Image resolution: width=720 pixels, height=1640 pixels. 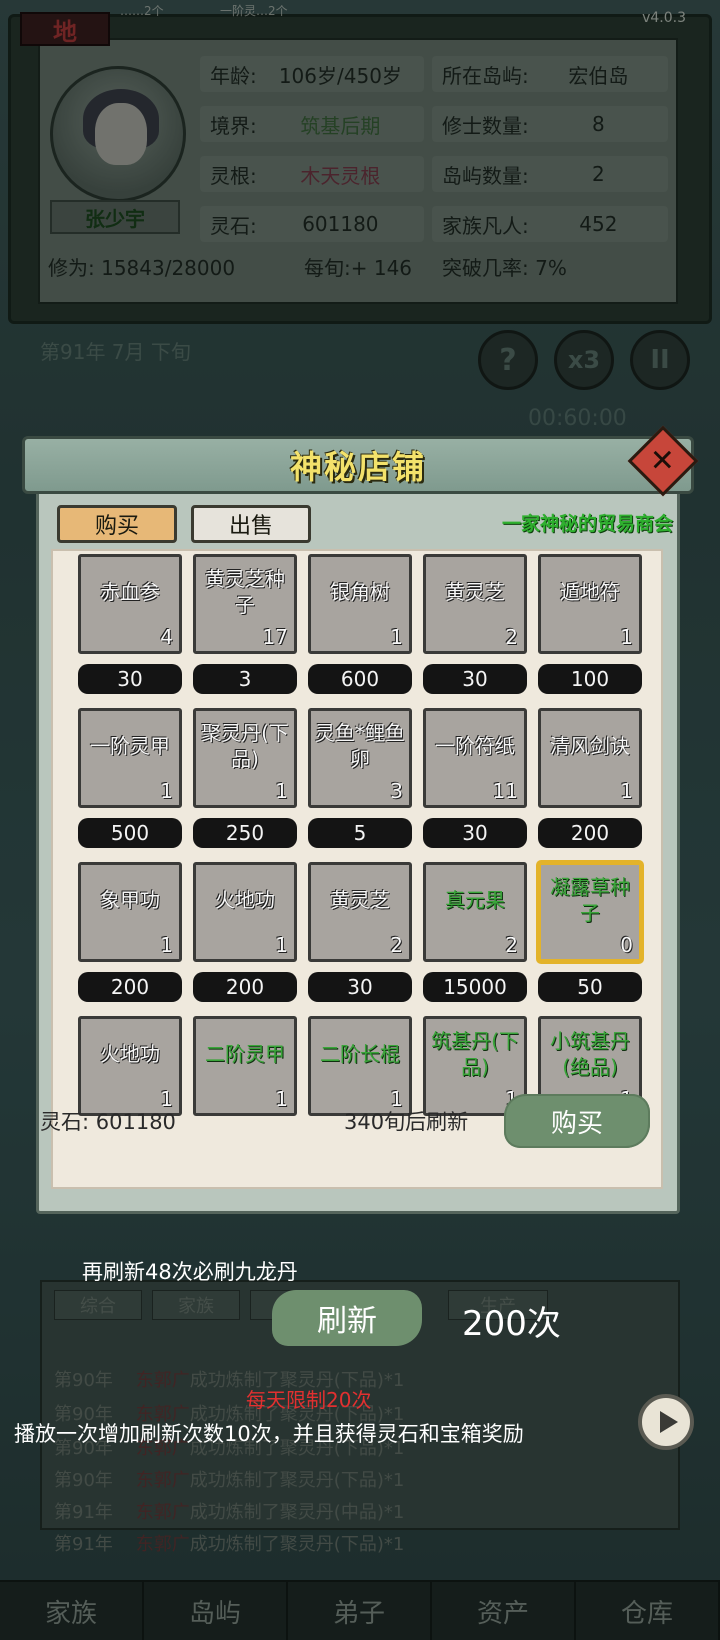 I want to click on item-name: 真元果, so click(x=475, y=900).